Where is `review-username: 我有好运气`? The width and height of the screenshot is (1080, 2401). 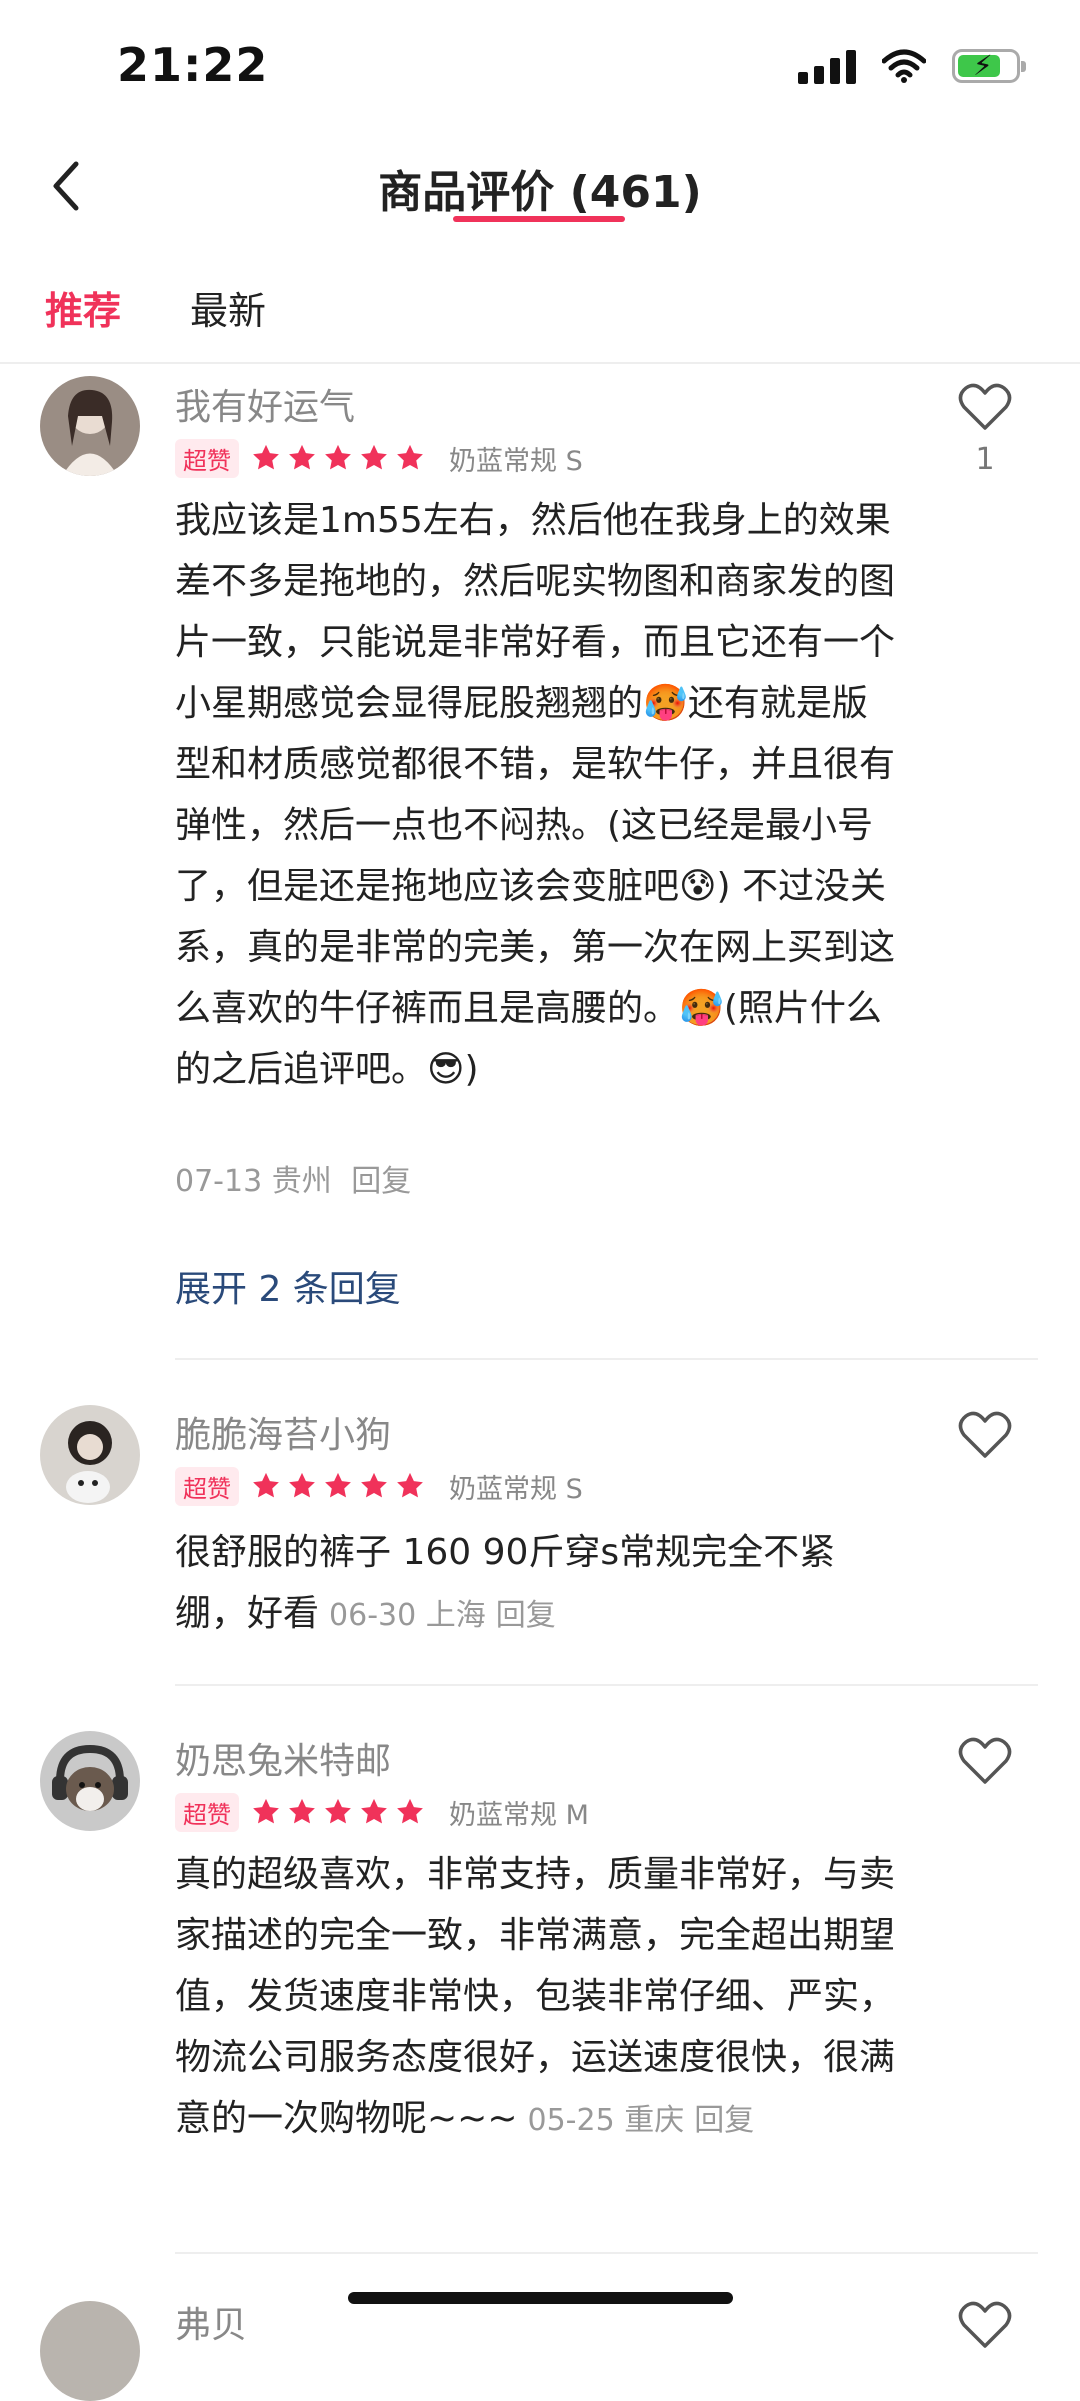
review-username: 我有好运气 is located at coordinates (265, 404).